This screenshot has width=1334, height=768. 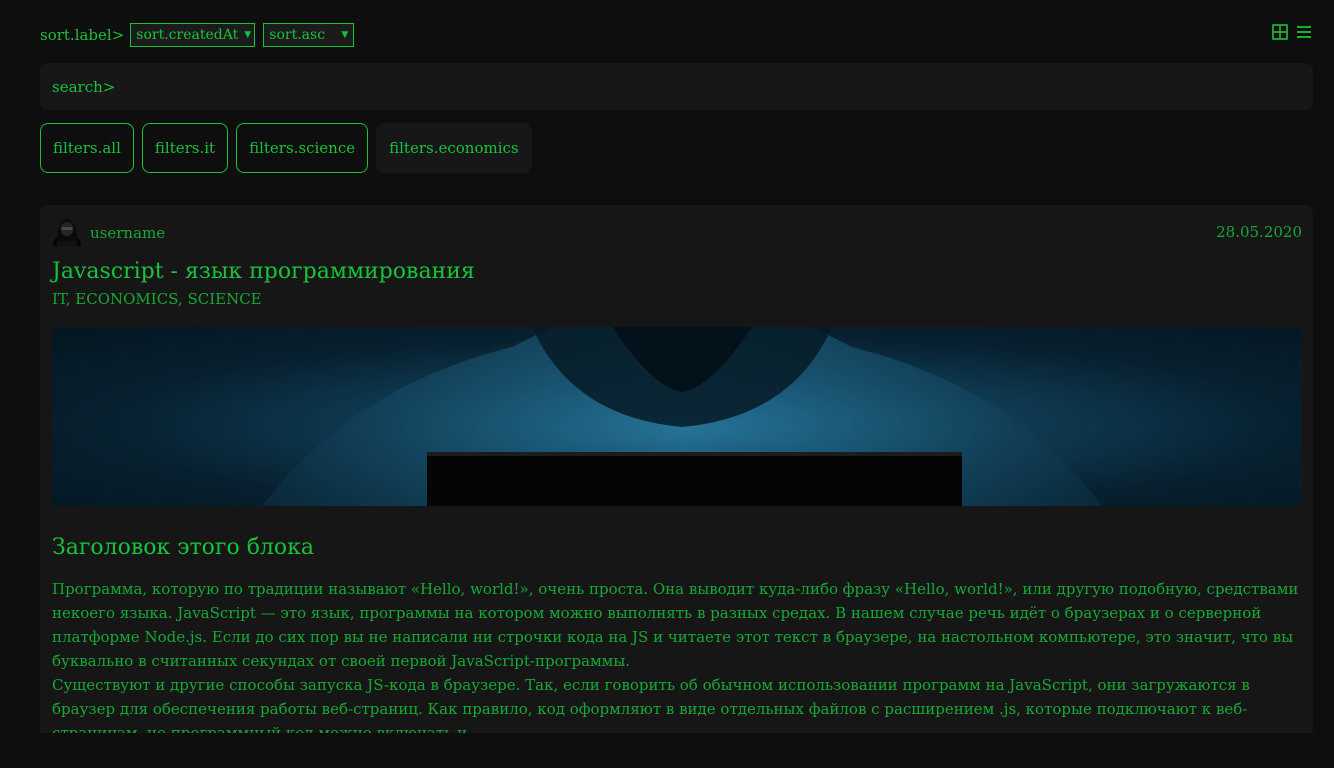 What do you see at coordinates (187, 35) in the screenshot?
I see `sort-field-value: sort.createdAt` at bounding box center [187, 35].